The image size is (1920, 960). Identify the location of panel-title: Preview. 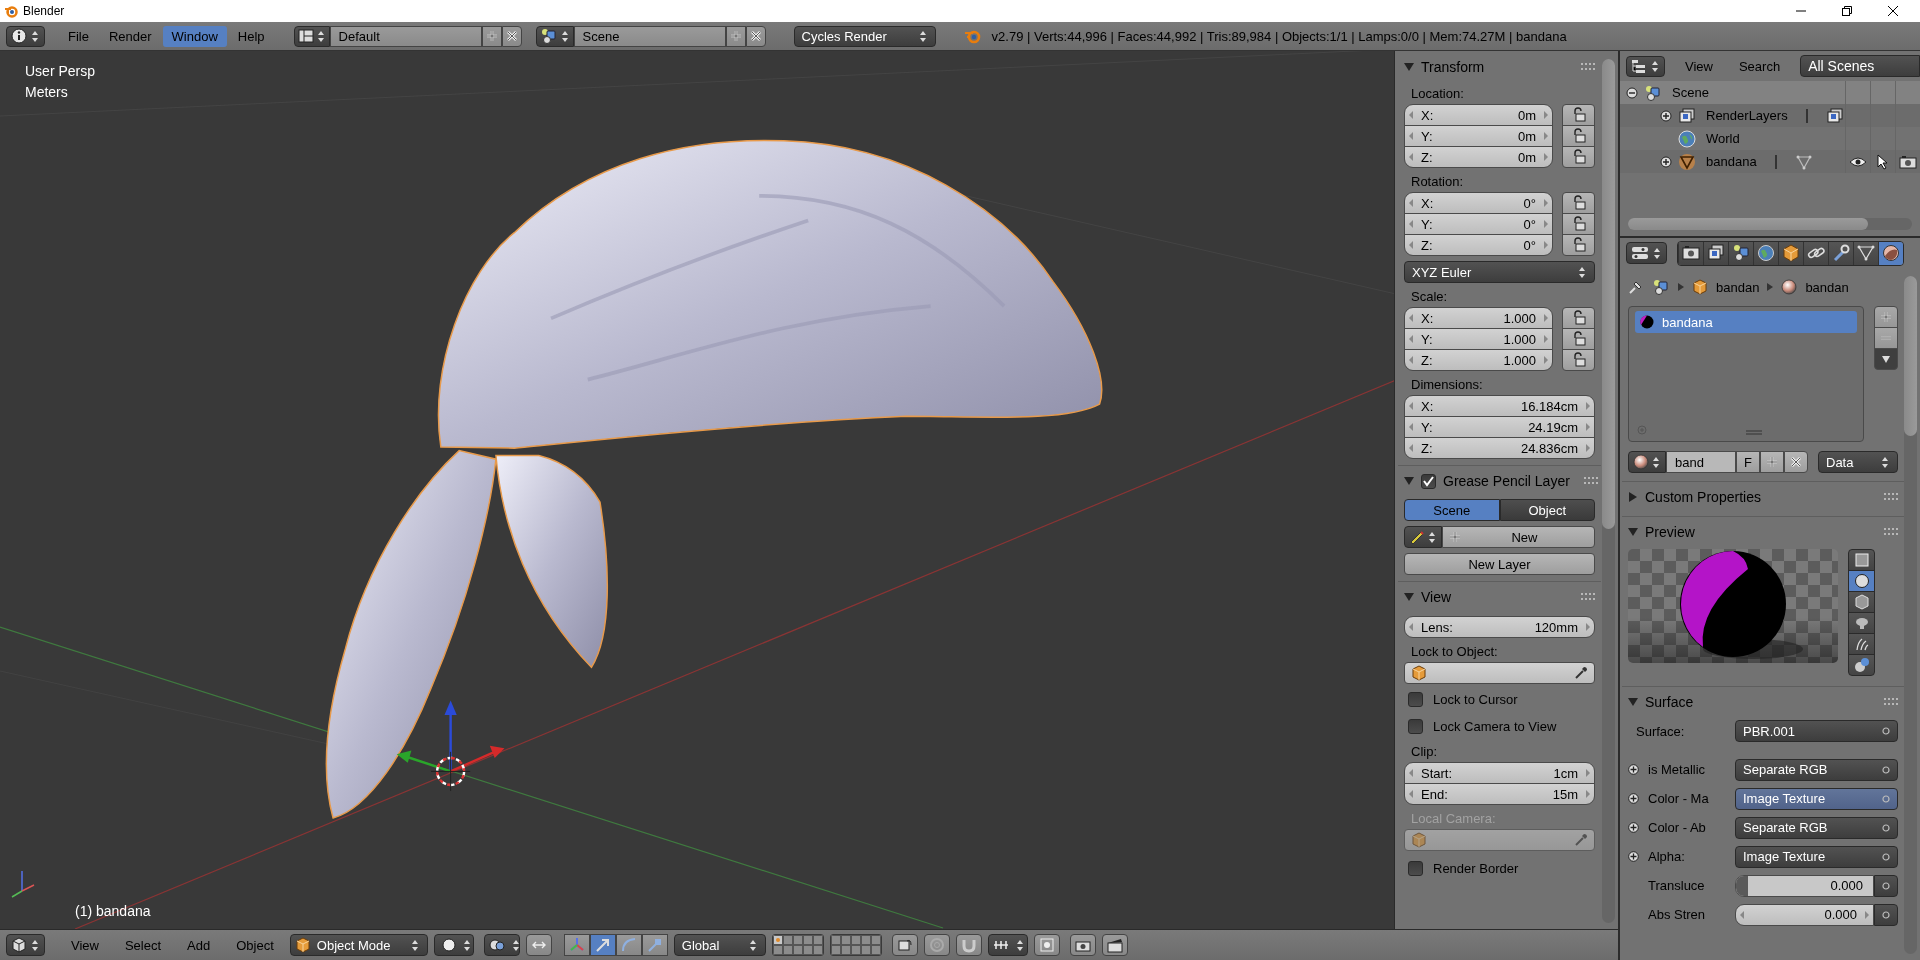
(1670, 532).